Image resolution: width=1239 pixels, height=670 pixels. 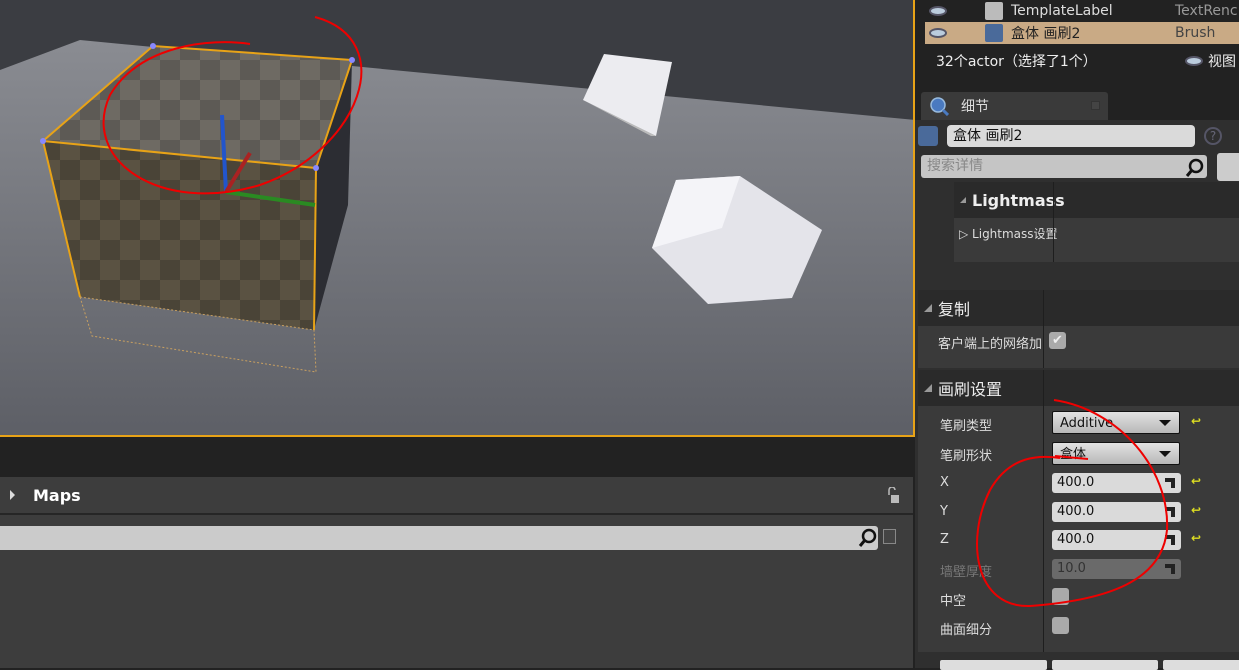 What do you see at coordinates (1078, 388) in the screenshot?
I see `category-header: 画刷设置` at bounding box center [1078, 388].